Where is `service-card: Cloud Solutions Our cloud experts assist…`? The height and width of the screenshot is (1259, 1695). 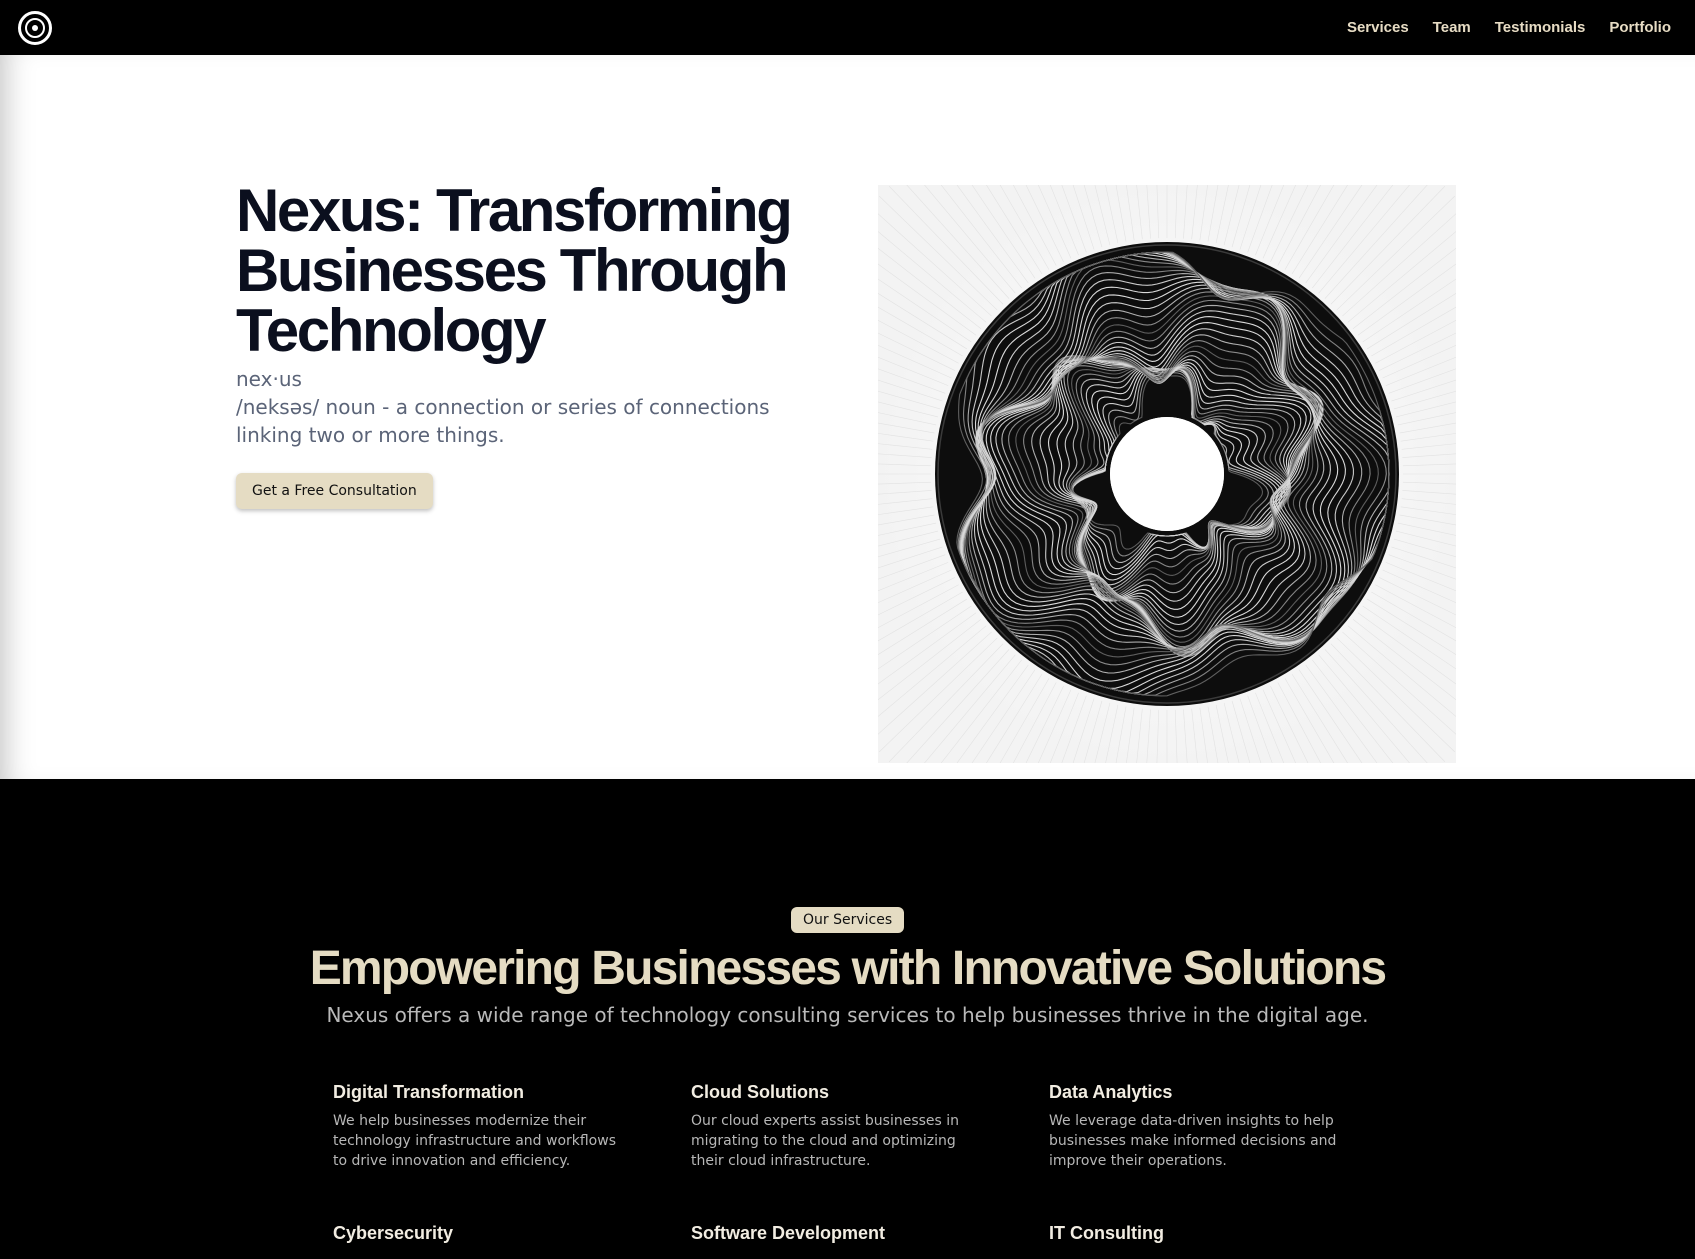 service-card: Cloud Solutions Our cloud experts assist… is located at coordinates (870, 1126).